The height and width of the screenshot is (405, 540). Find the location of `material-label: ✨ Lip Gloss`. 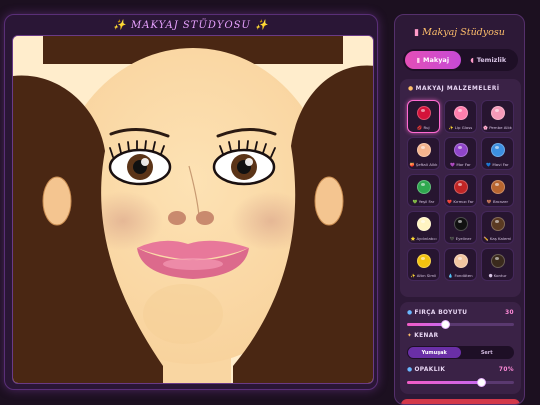

material-label: ✨ Lip Gloss is located at coordinates (460, 127).